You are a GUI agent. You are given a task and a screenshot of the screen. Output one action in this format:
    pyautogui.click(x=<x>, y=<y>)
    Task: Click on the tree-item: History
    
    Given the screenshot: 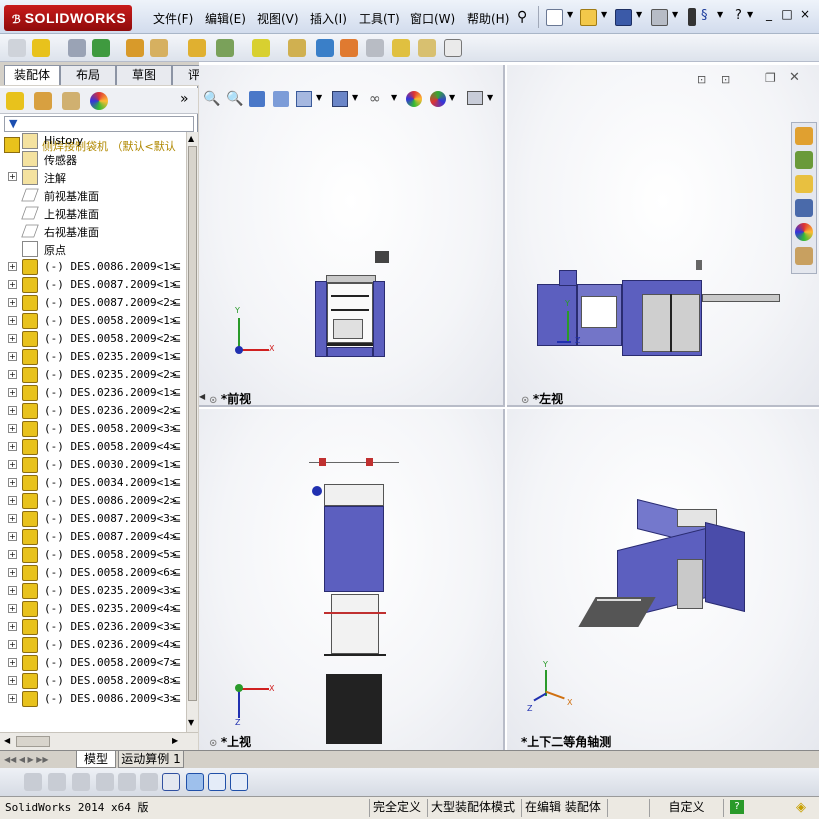 What is the action you would take?
    pyautogui.click(x=93, y=141)
    